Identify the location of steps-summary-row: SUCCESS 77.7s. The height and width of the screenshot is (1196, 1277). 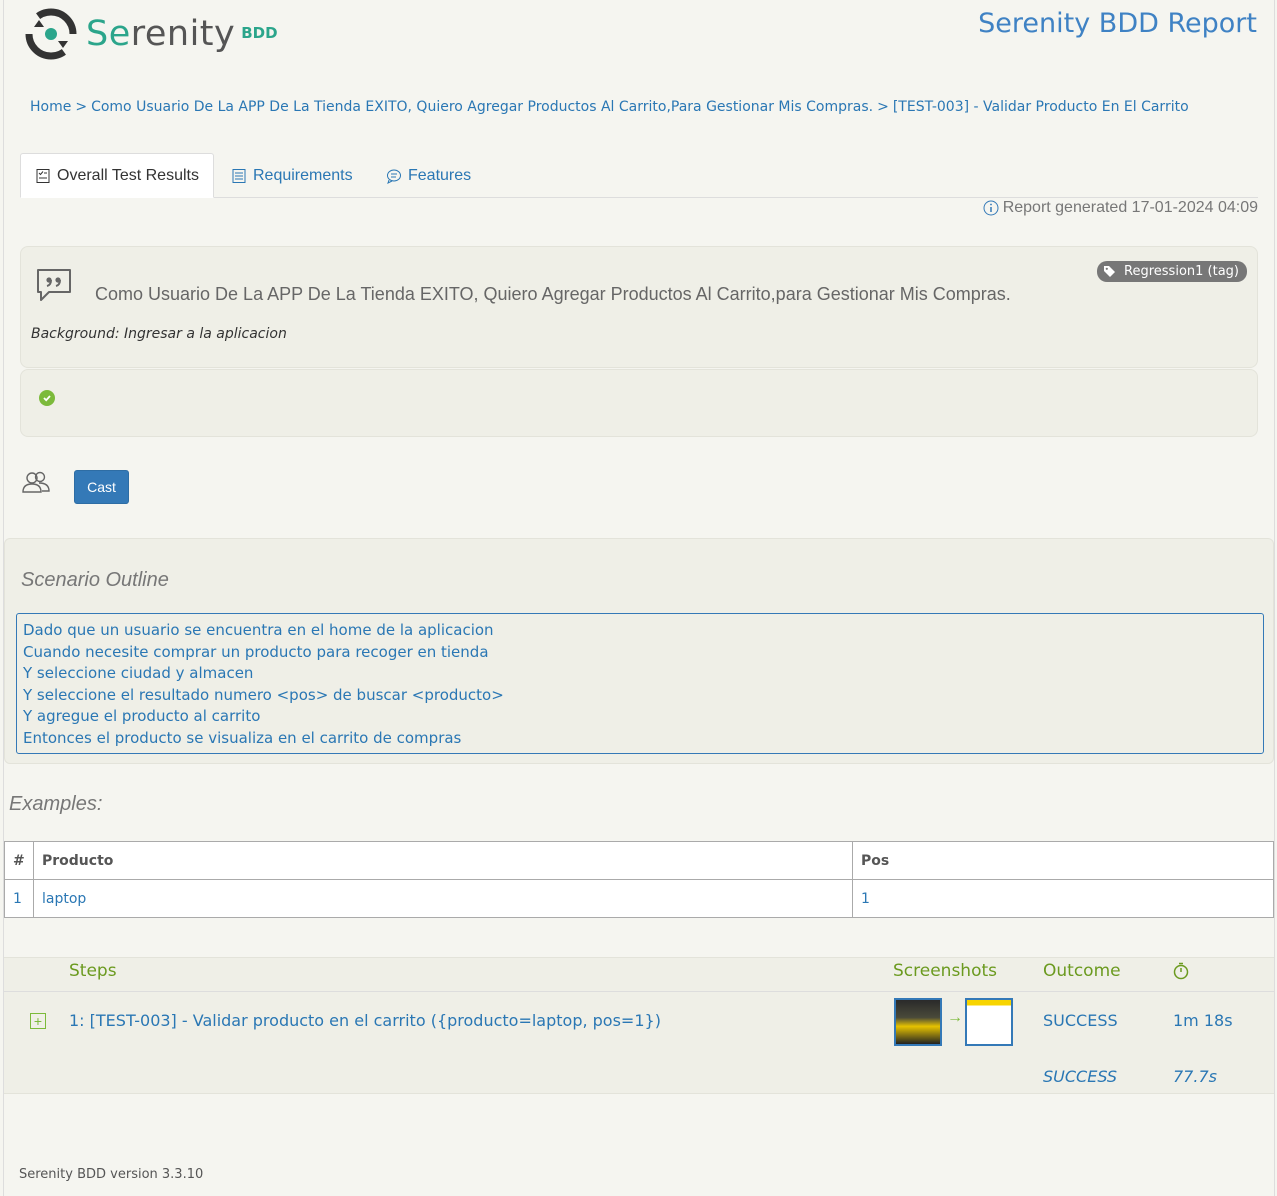
(639, 1078).